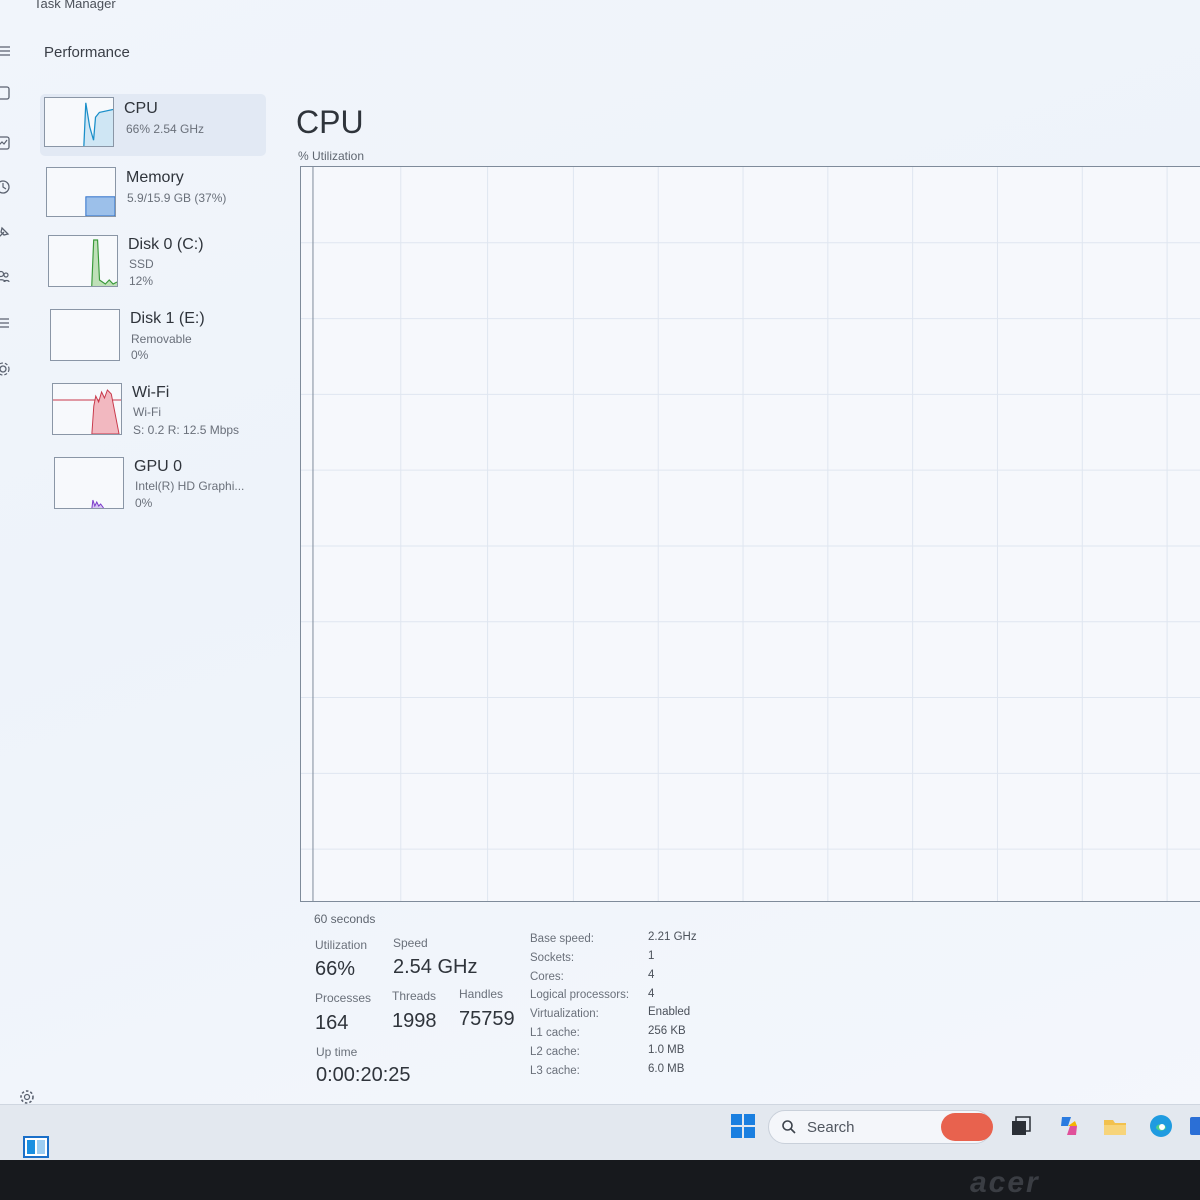  I want to click on sidebar-item-label: Disk 1 (E:), so click(167, 318).